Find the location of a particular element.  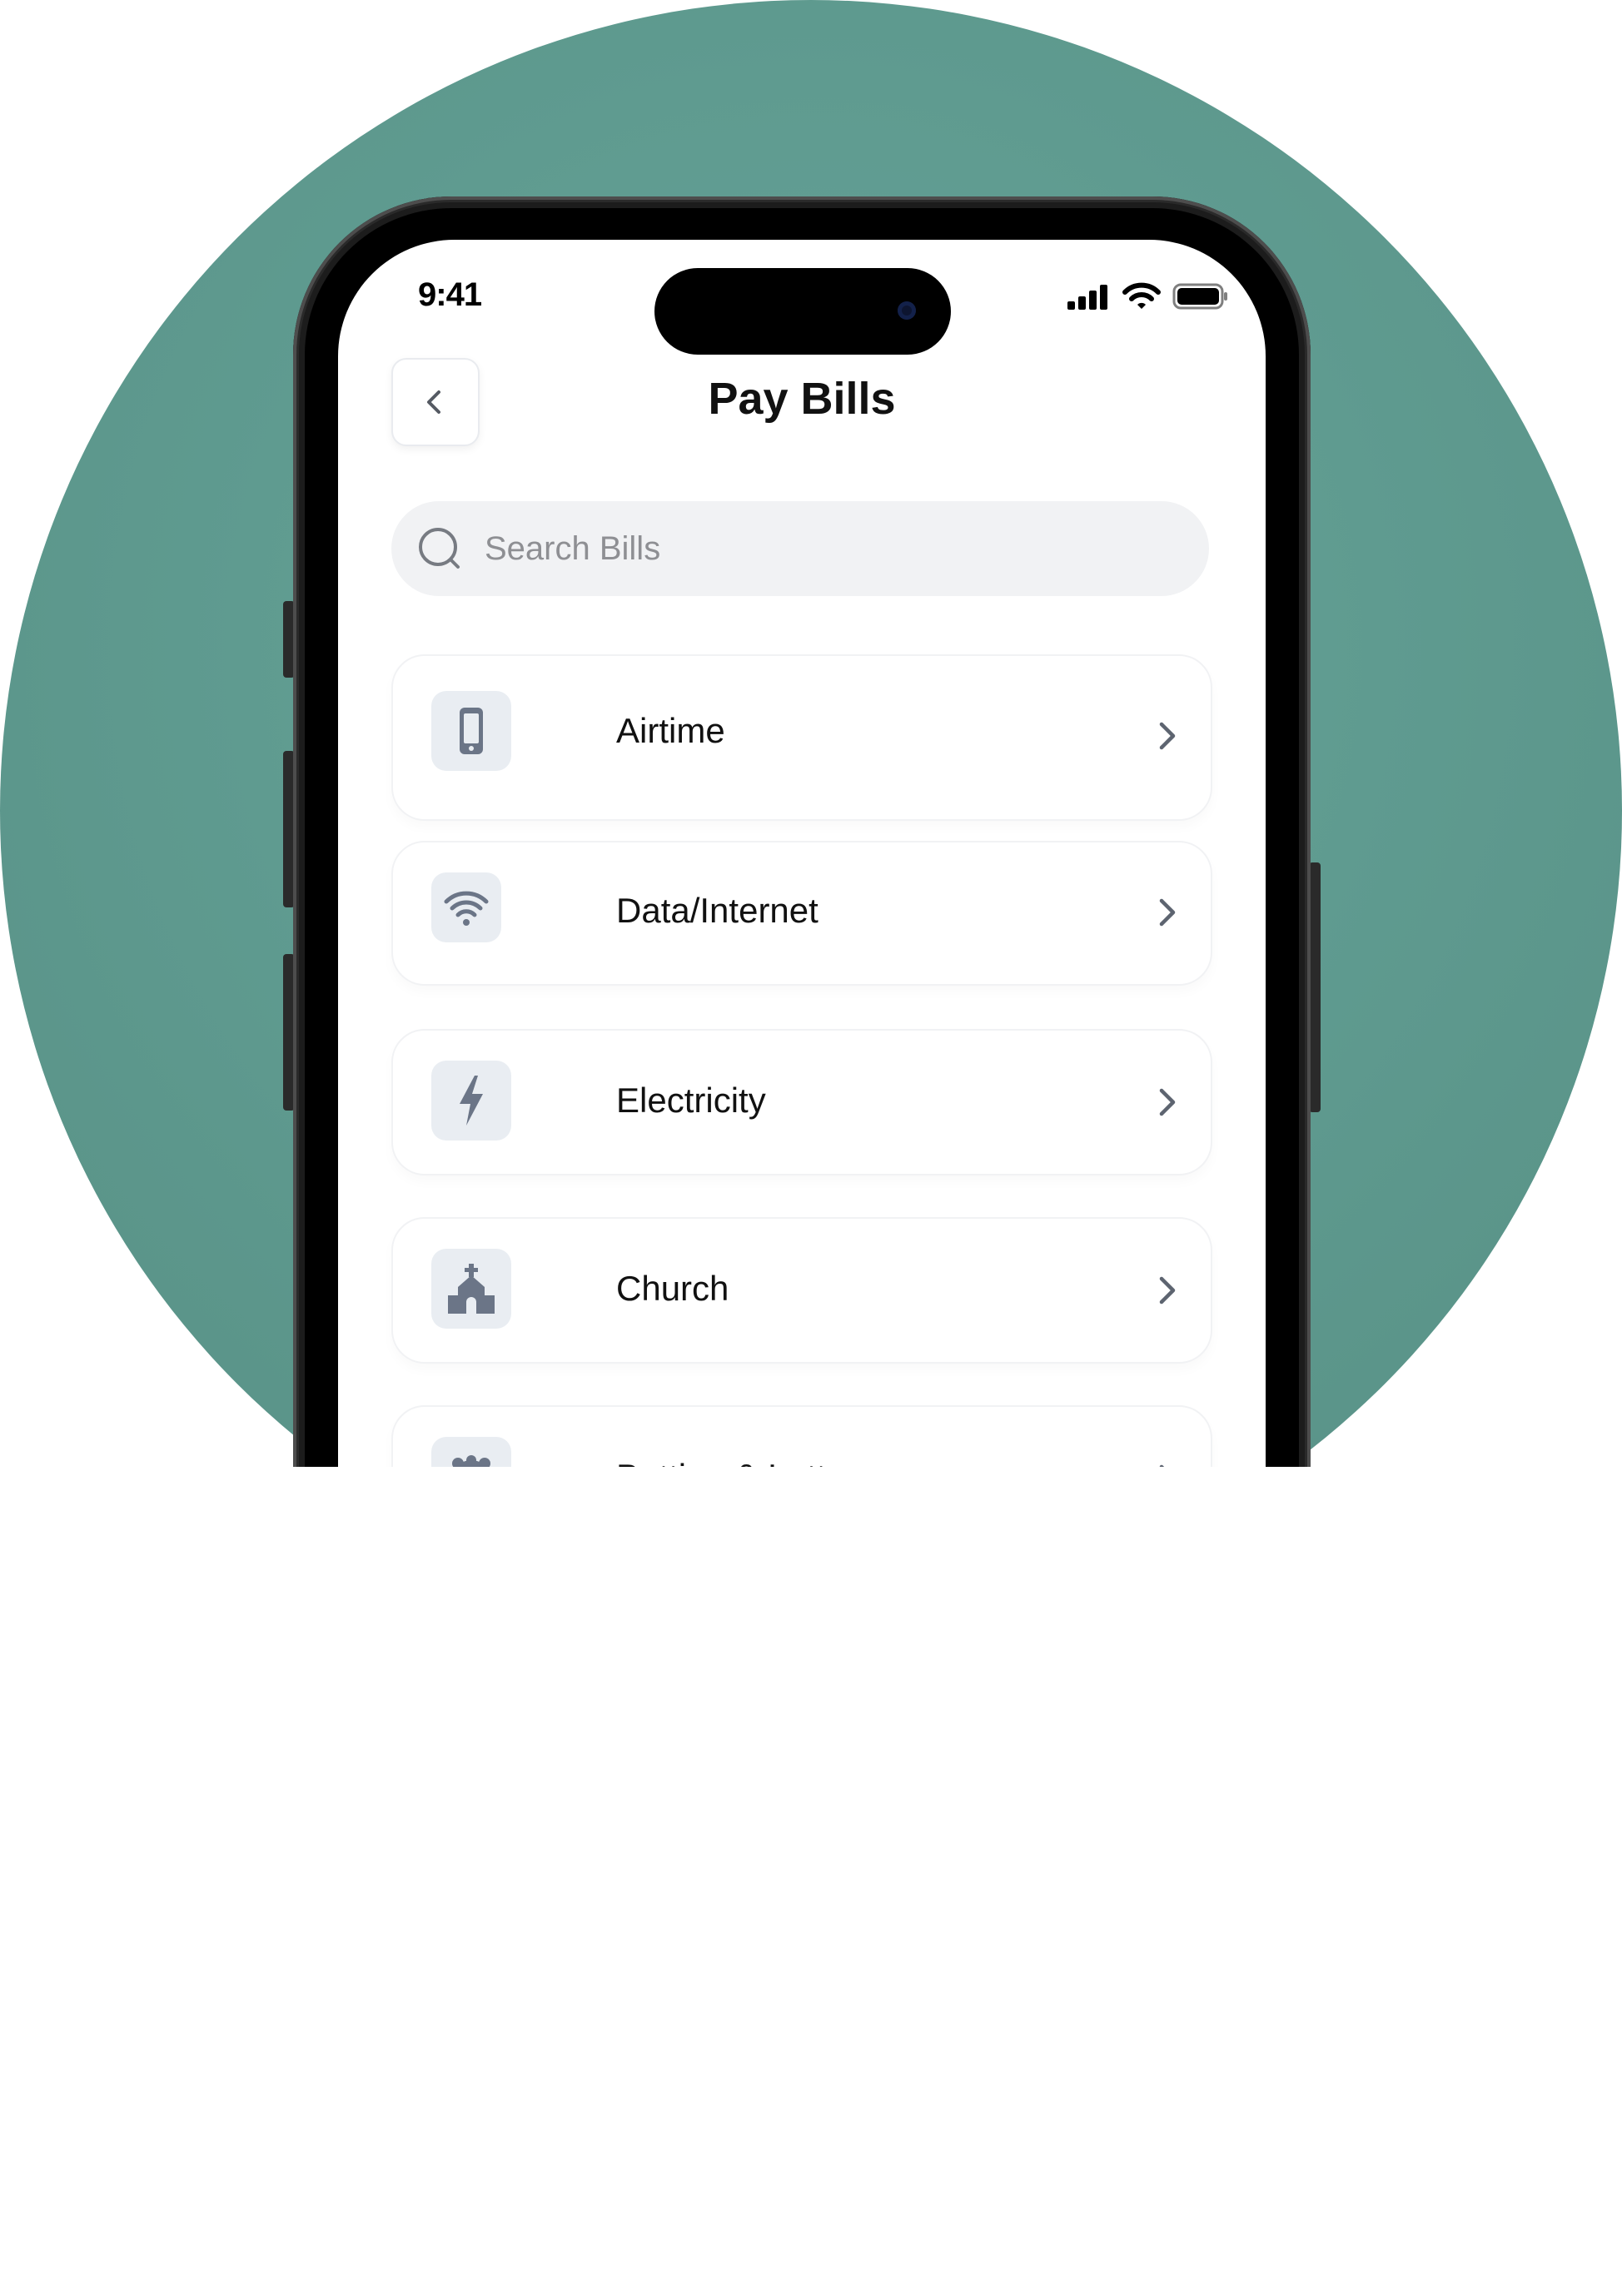

phone-icon is located at coordinates (472, 731).